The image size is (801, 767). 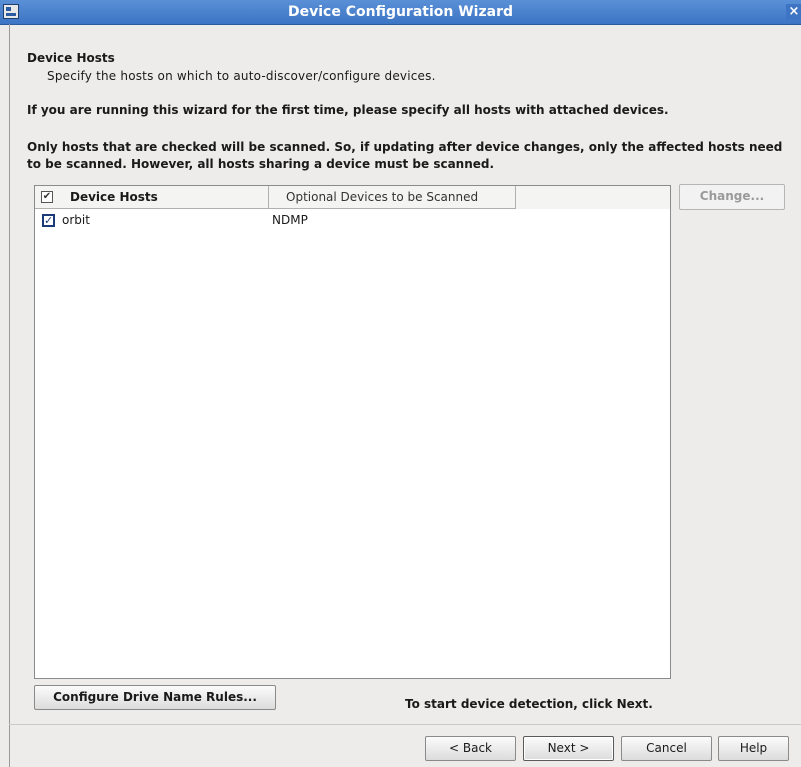 I want to click on column-header-optional-devices: Optional Devices to be Scanned, so click(x=392, y=197).